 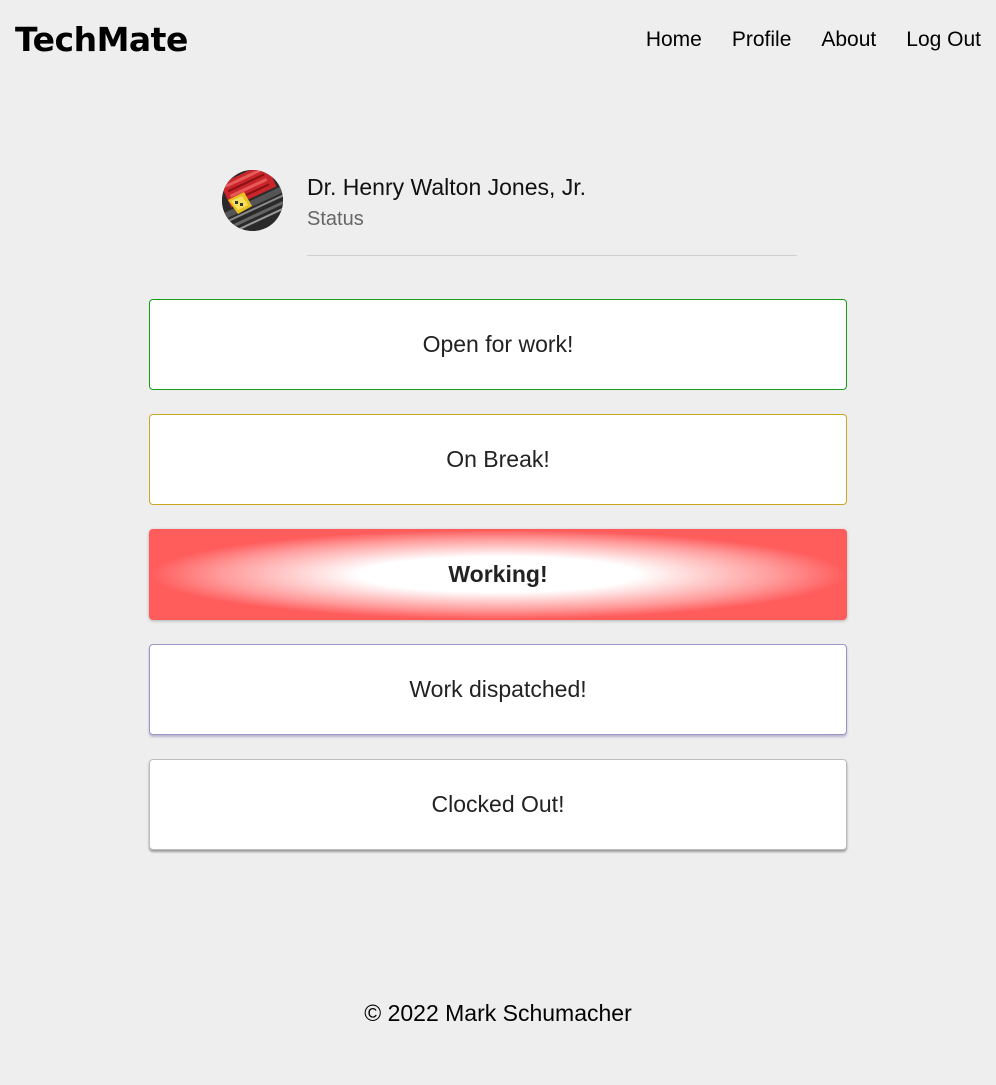 I want to click on status-button-clocked-out: Clocked Out!, so click(x=498, y=804).